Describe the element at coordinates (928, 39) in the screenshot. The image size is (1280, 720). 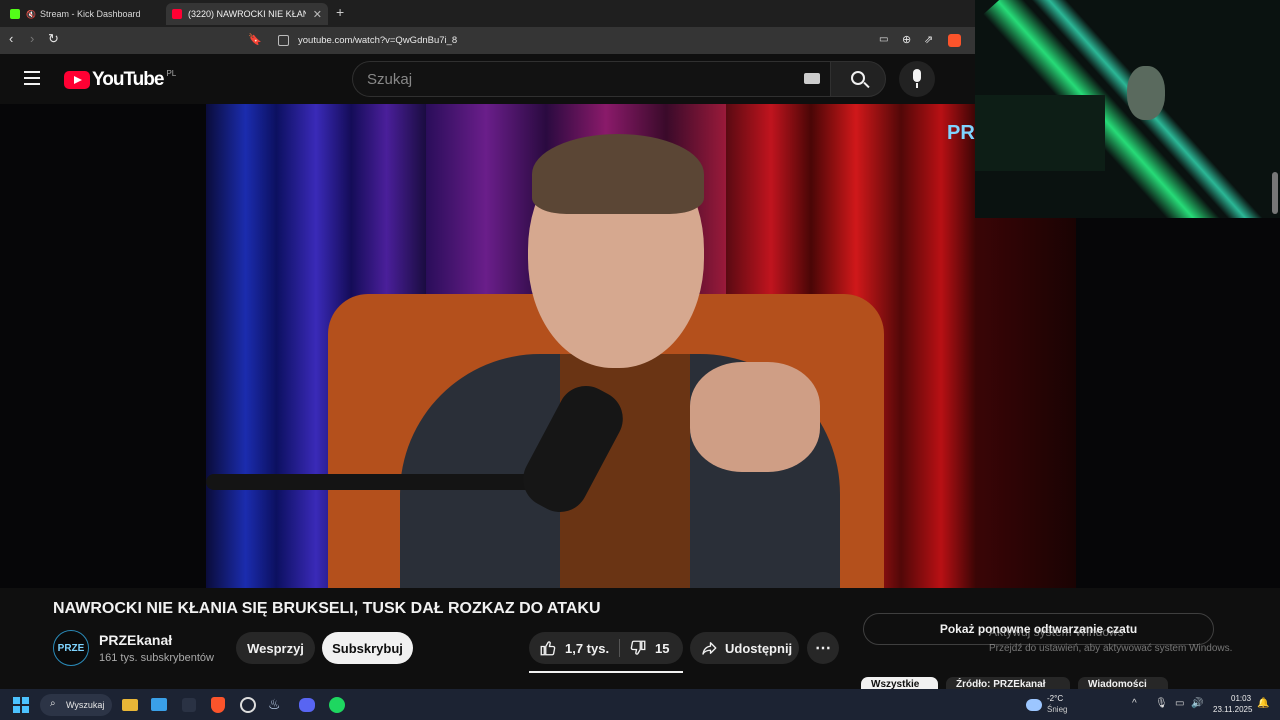
I see `share-page-icon: ⇗` at that location.